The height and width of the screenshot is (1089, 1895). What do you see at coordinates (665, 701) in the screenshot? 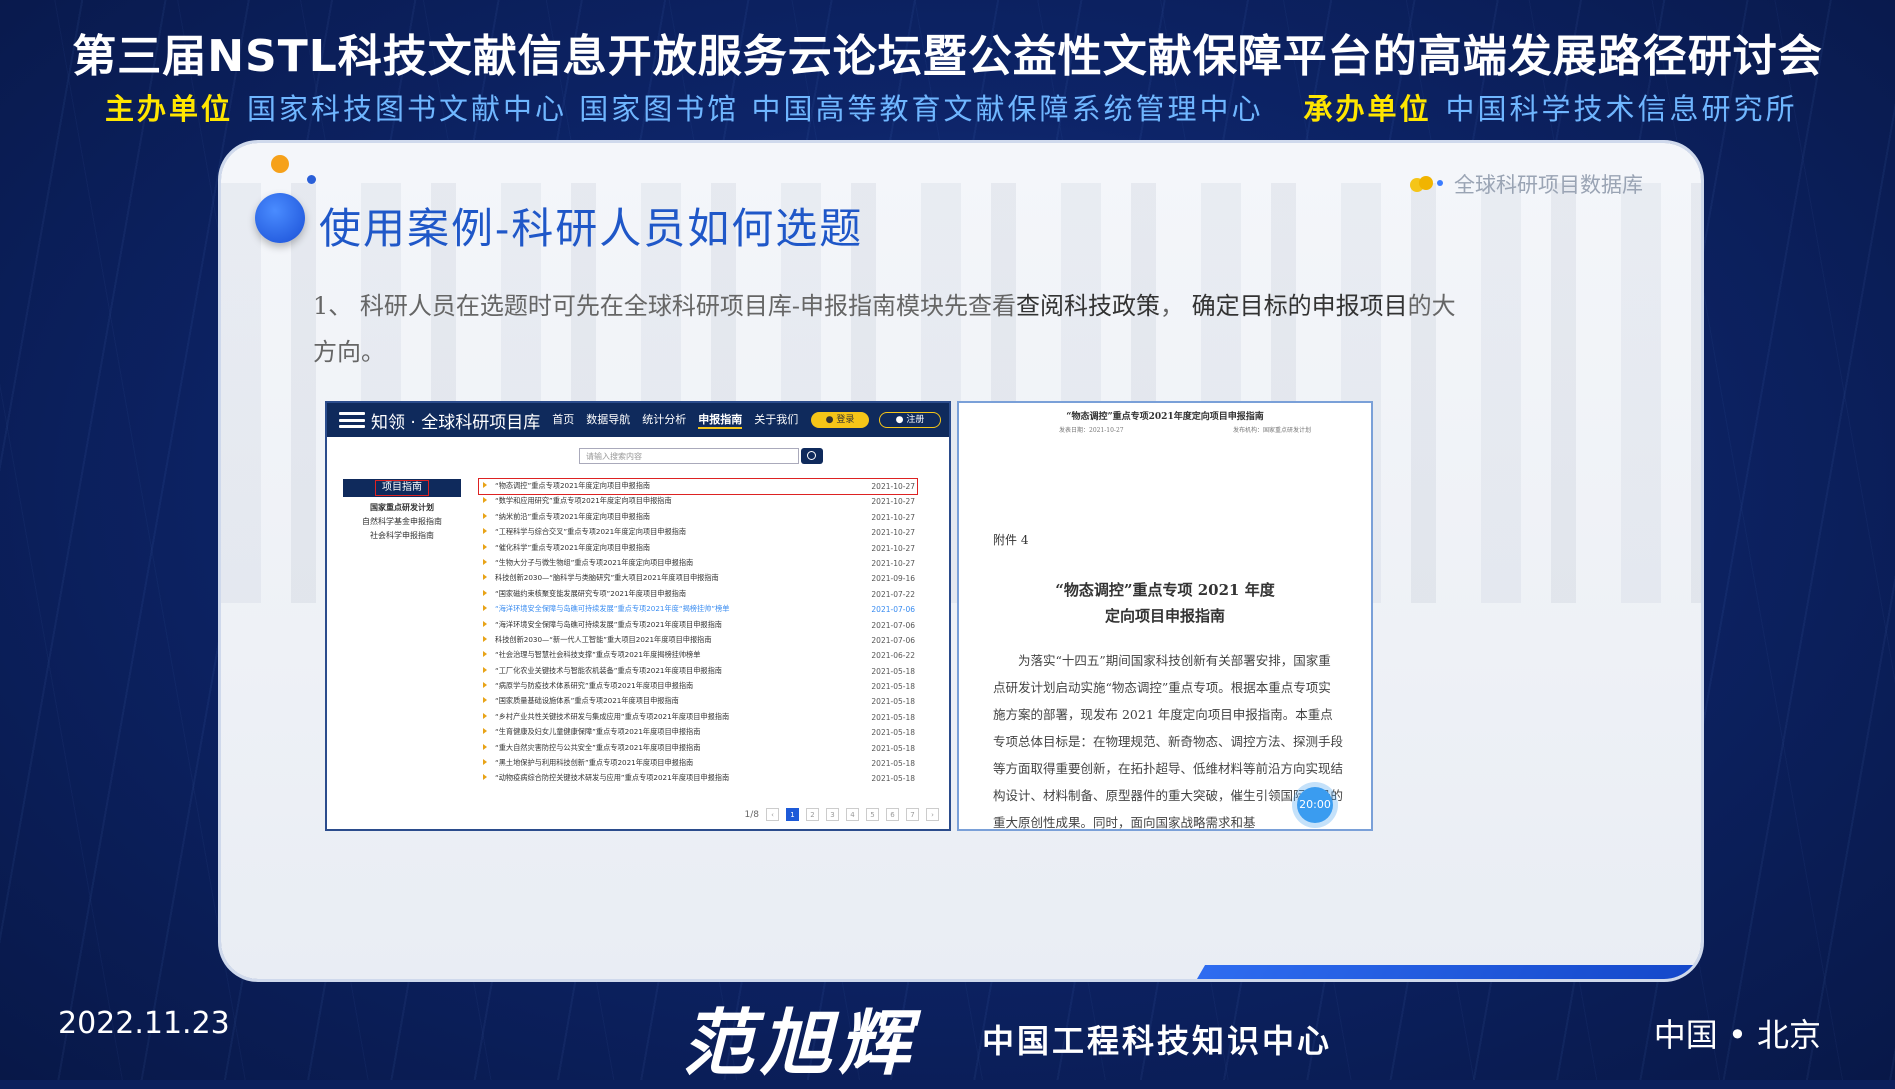
I see `guide-title: “国家质量基础设施体系”重点专项2021年度项目申报指南` at bounding box center [665, 701].